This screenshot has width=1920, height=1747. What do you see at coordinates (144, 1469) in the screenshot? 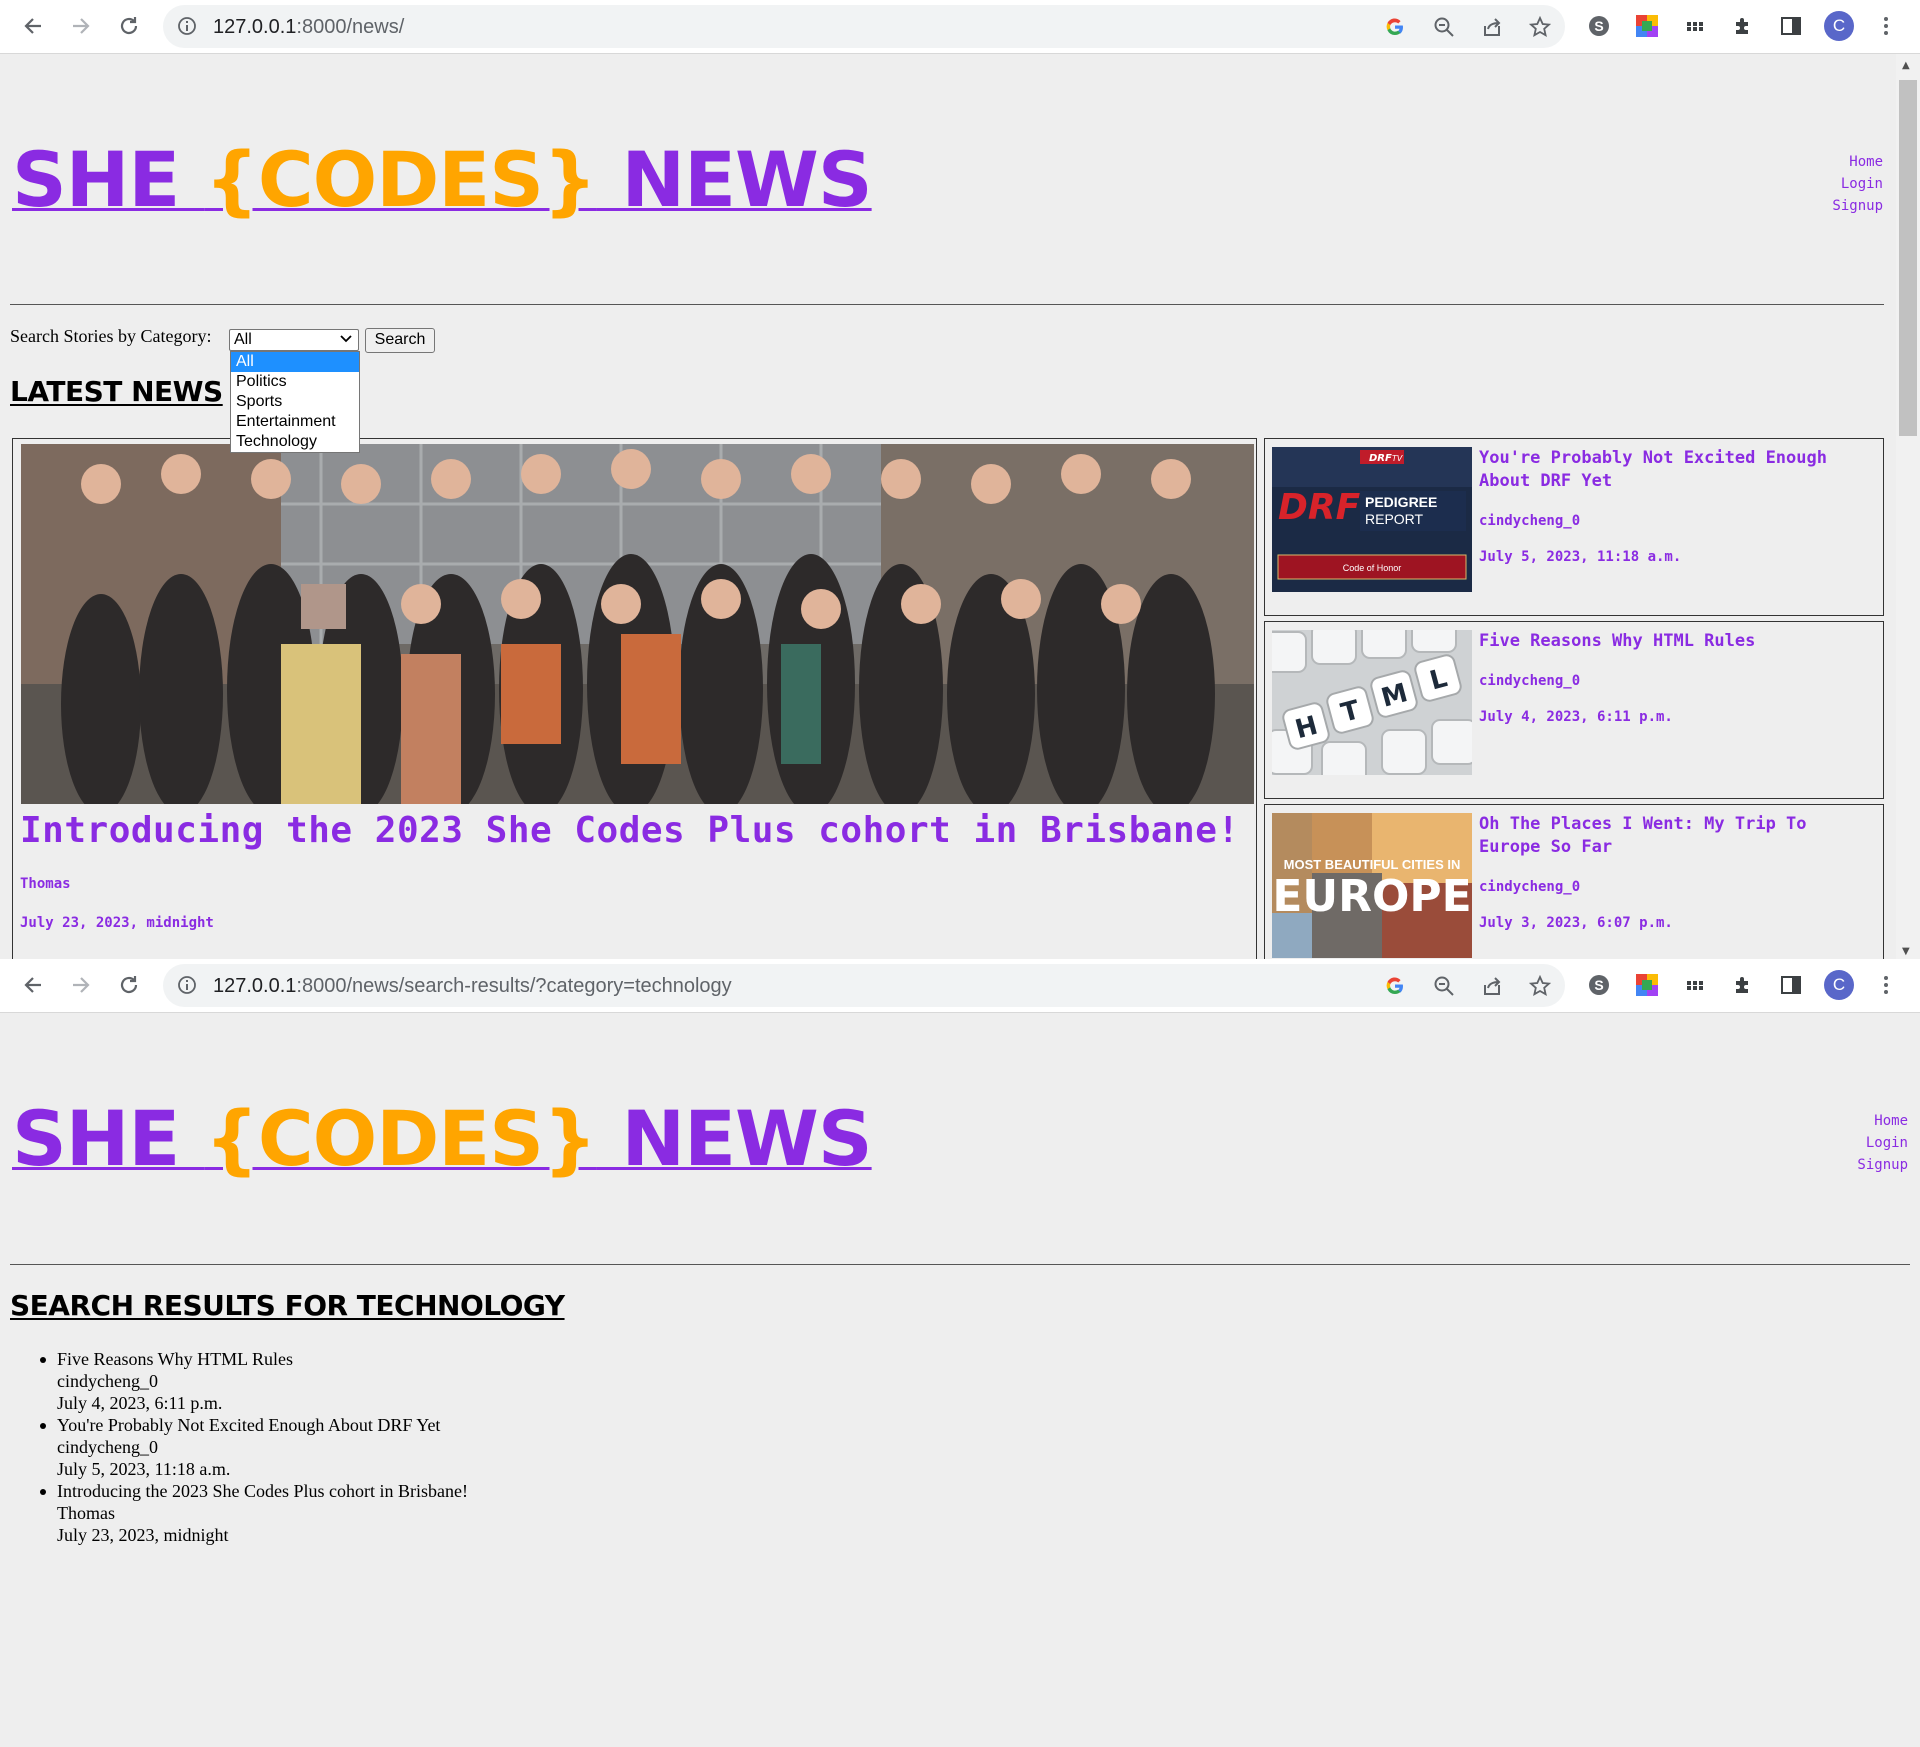
I see `result-date: July 5, 2023, 11:18 a.m.` at bounding box center [144, 1469].